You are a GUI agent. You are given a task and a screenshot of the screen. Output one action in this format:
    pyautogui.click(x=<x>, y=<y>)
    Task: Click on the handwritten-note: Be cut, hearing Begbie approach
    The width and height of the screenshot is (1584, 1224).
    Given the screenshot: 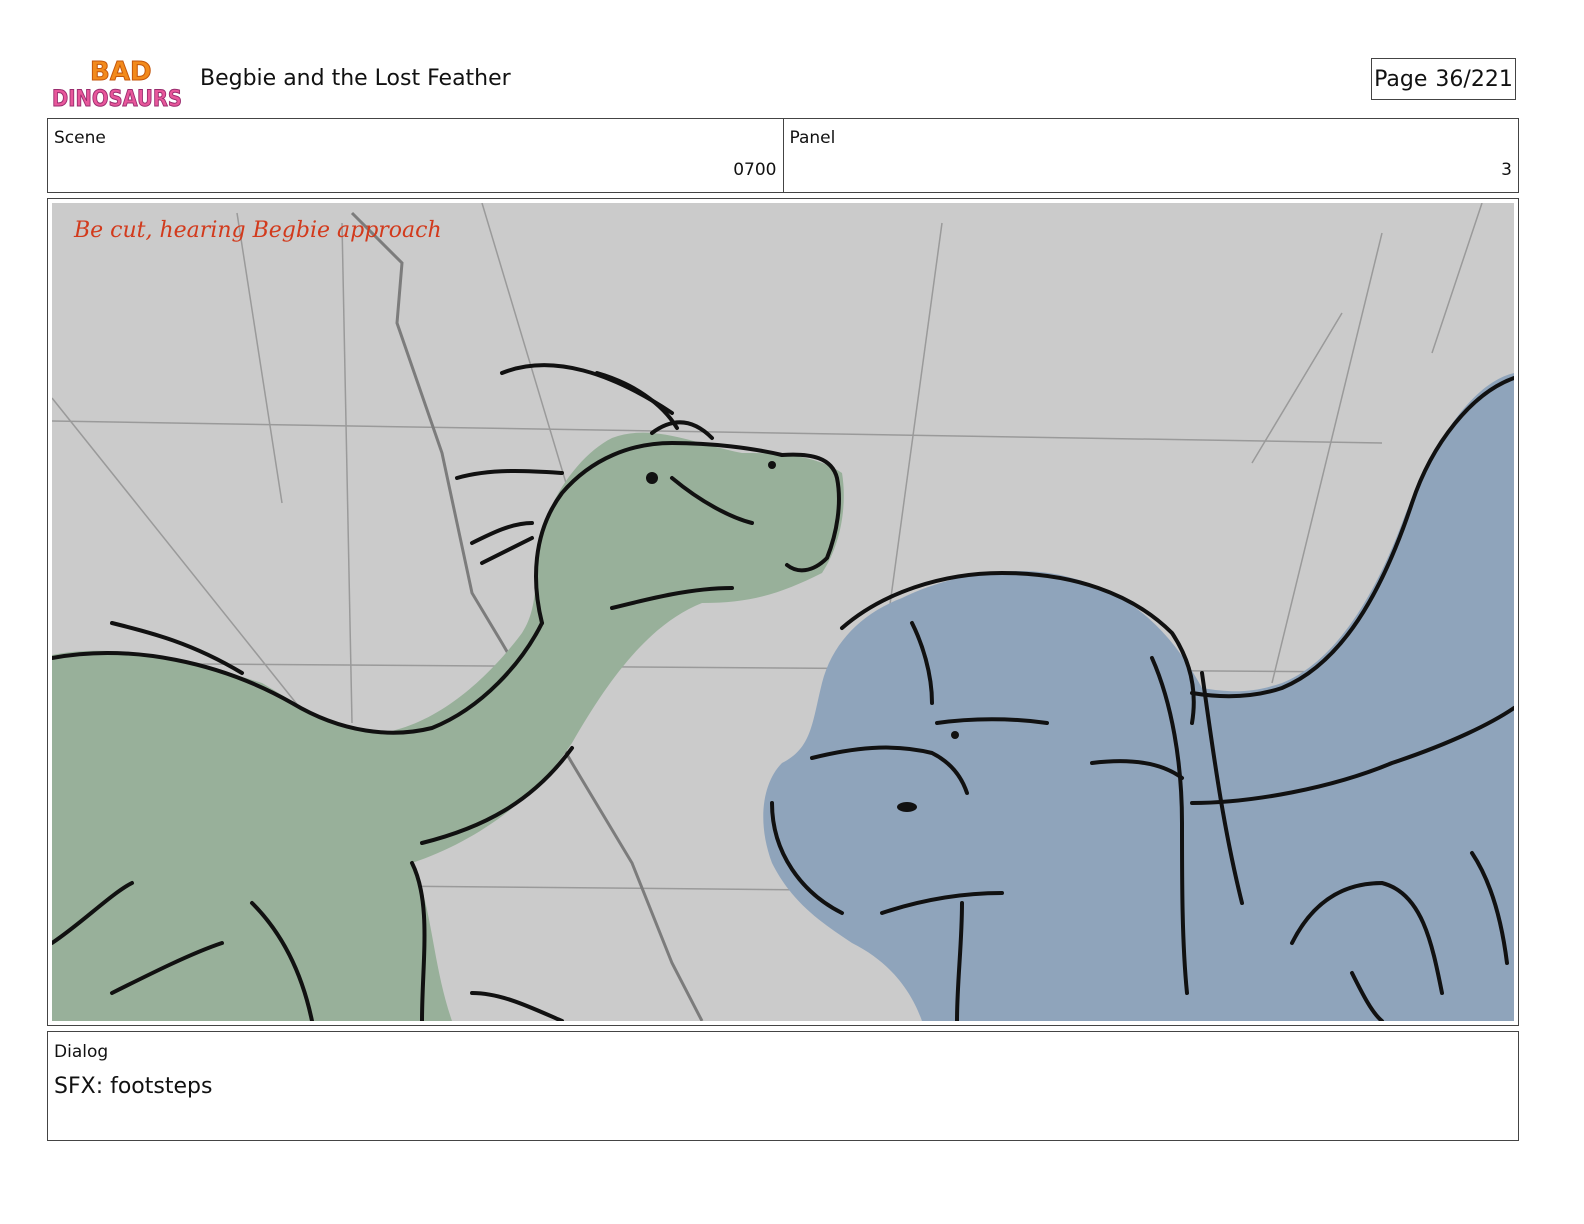 What is the action you would take?
    pyautogui.click(x=257, y=230)
    